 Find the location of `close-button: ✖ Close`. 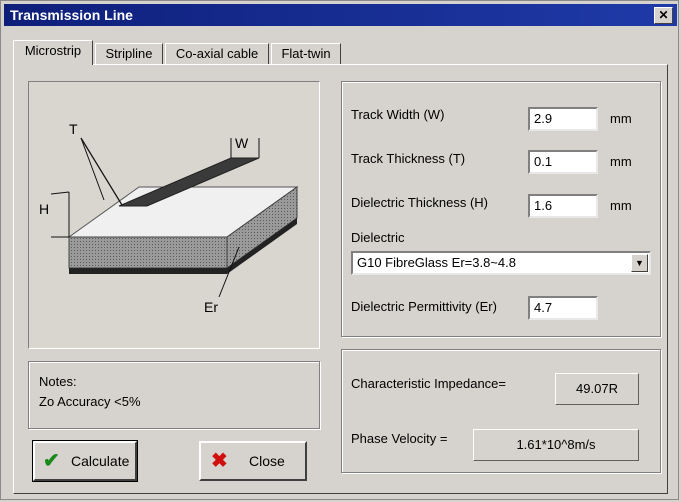

close-button: ✖ Close is located at coordinates (253, 461).